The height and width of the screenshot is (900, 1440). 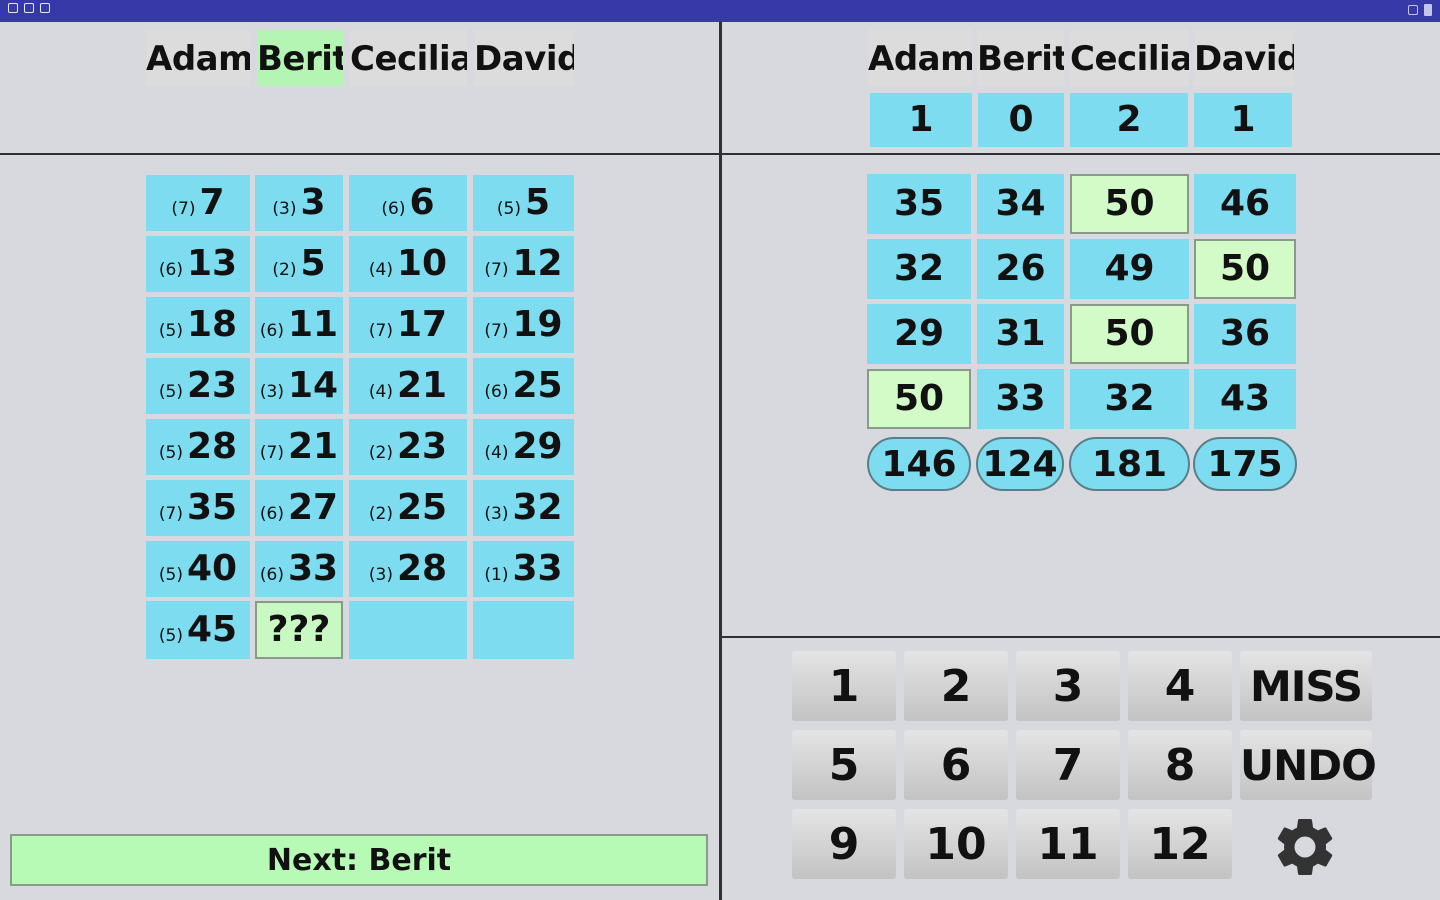 I want to click on cumulative-cell: (7) 19, so click(x=523, y=325).